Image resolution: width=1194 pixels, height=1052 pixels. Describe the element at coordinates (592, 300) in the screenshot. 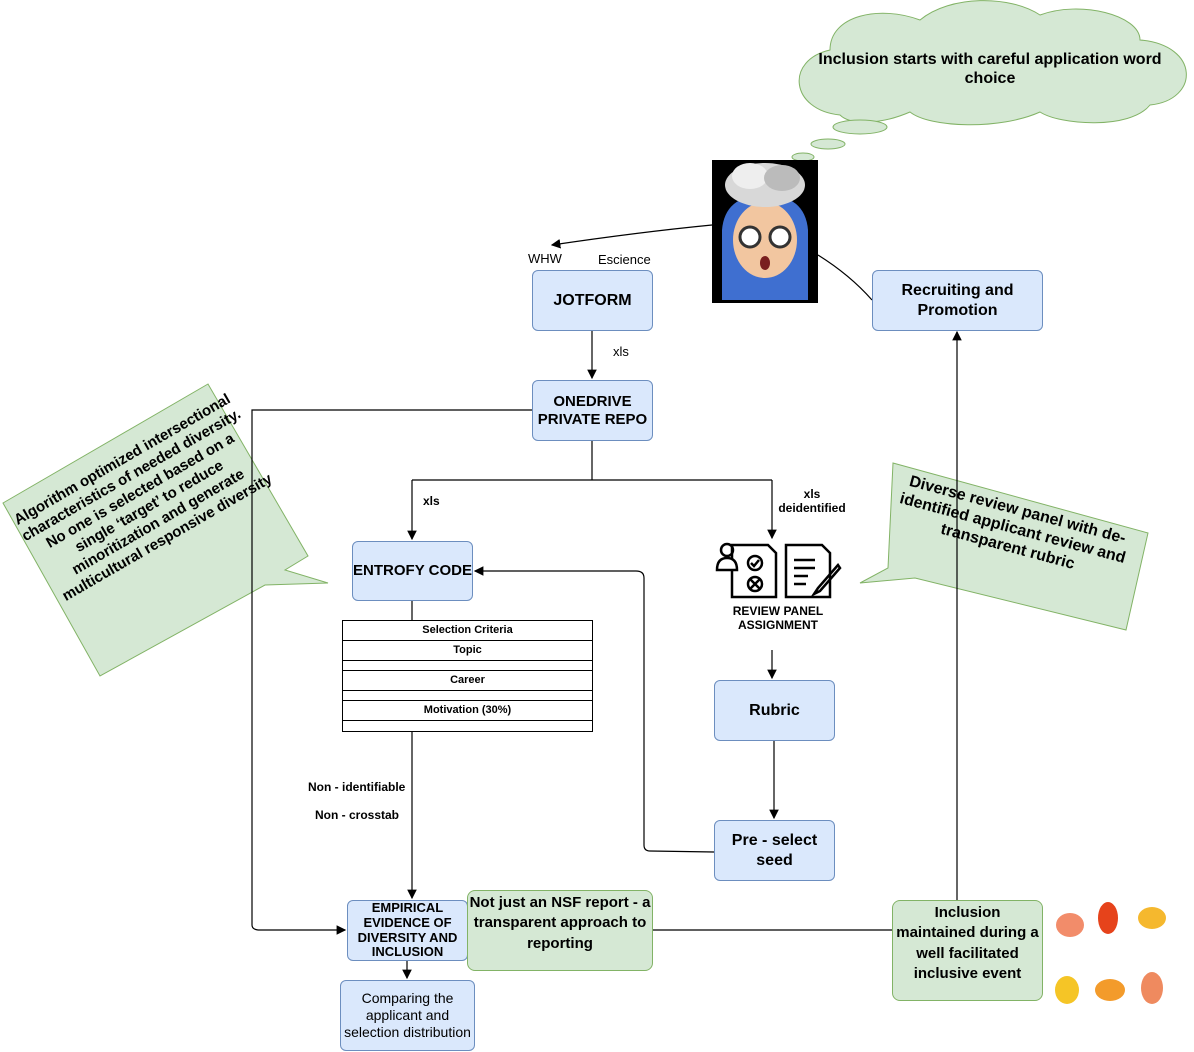

I see `jotform-node: JOTFORM` at that location.